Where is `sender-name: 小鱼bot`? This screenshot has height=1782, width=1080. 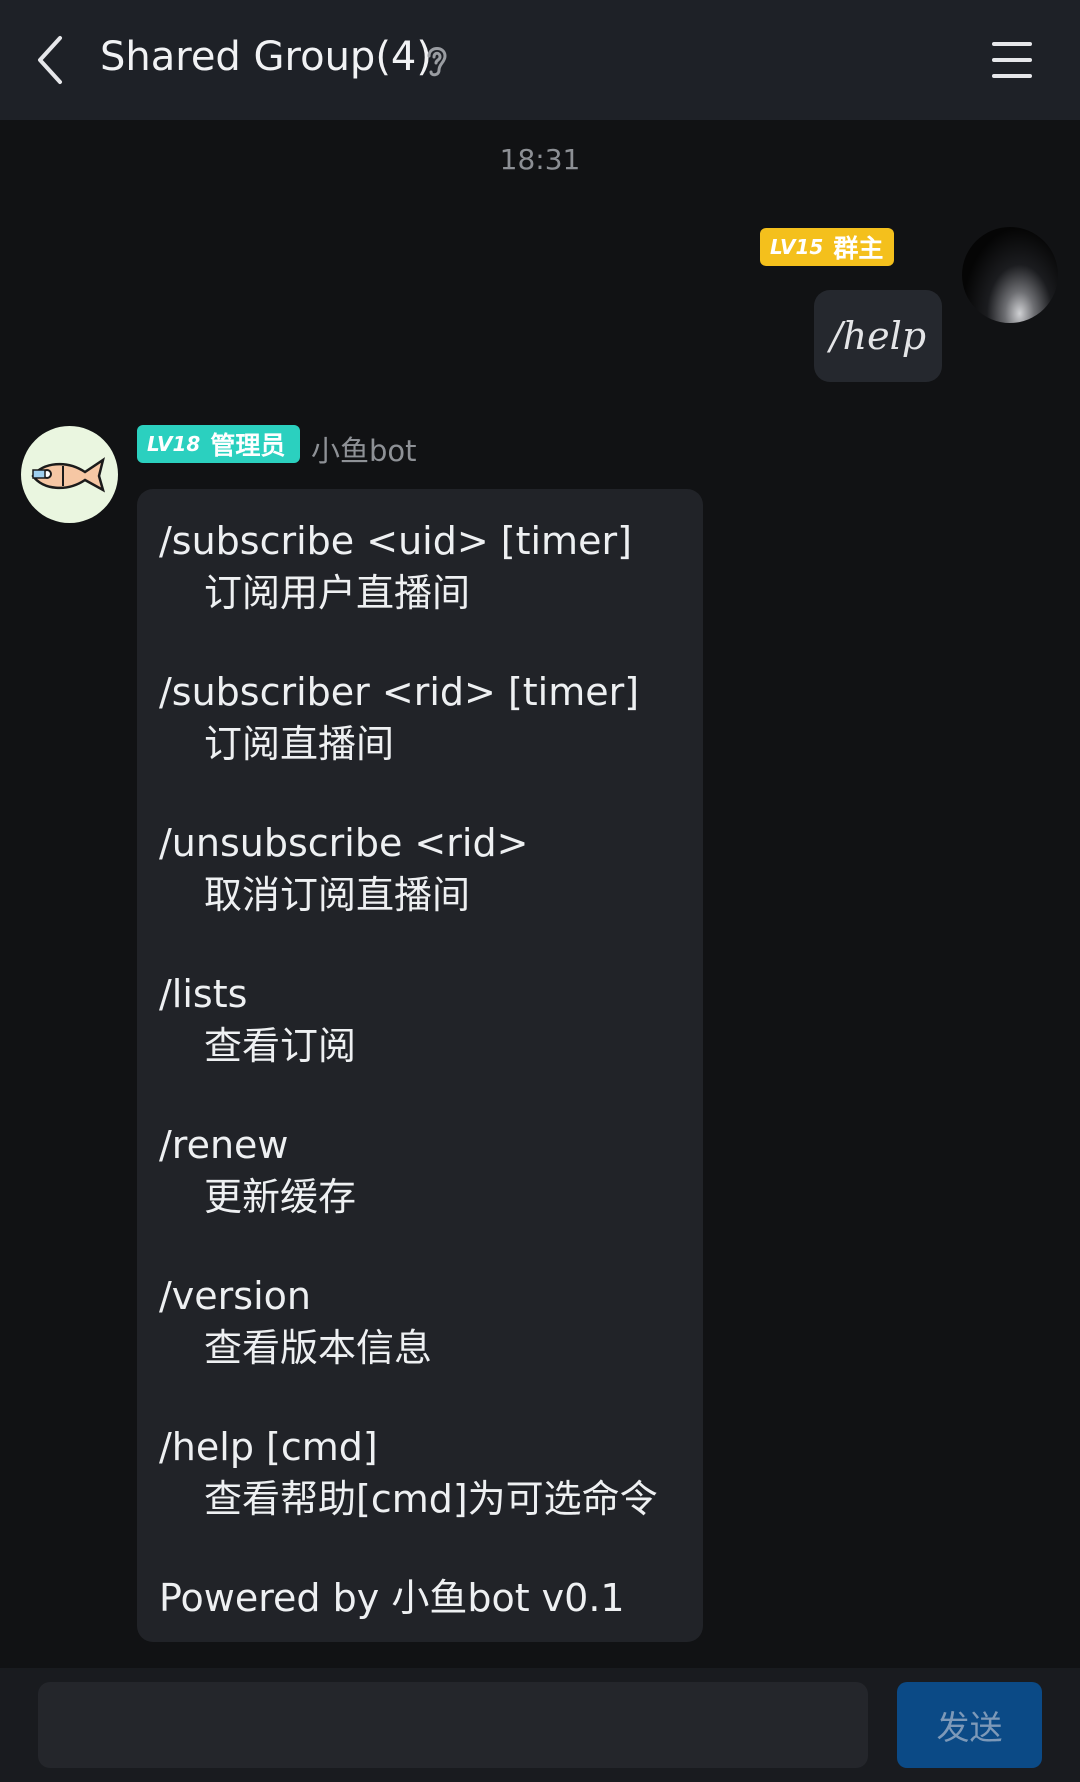 sender-name: 小鱼bot is located at coordinates (364, 449).